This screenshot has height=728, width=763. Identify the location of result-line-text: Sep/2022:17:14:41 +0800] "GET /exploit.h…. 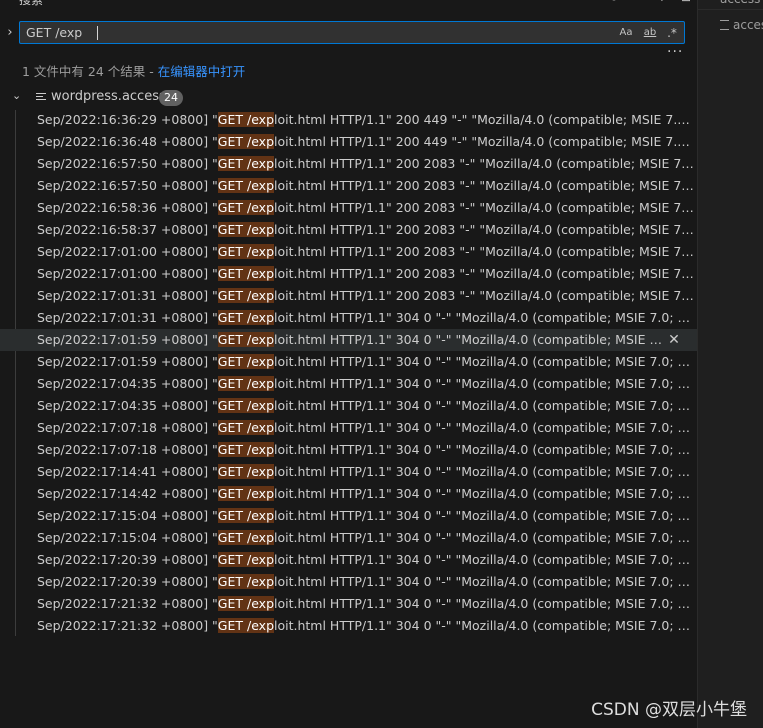
(367, 472).